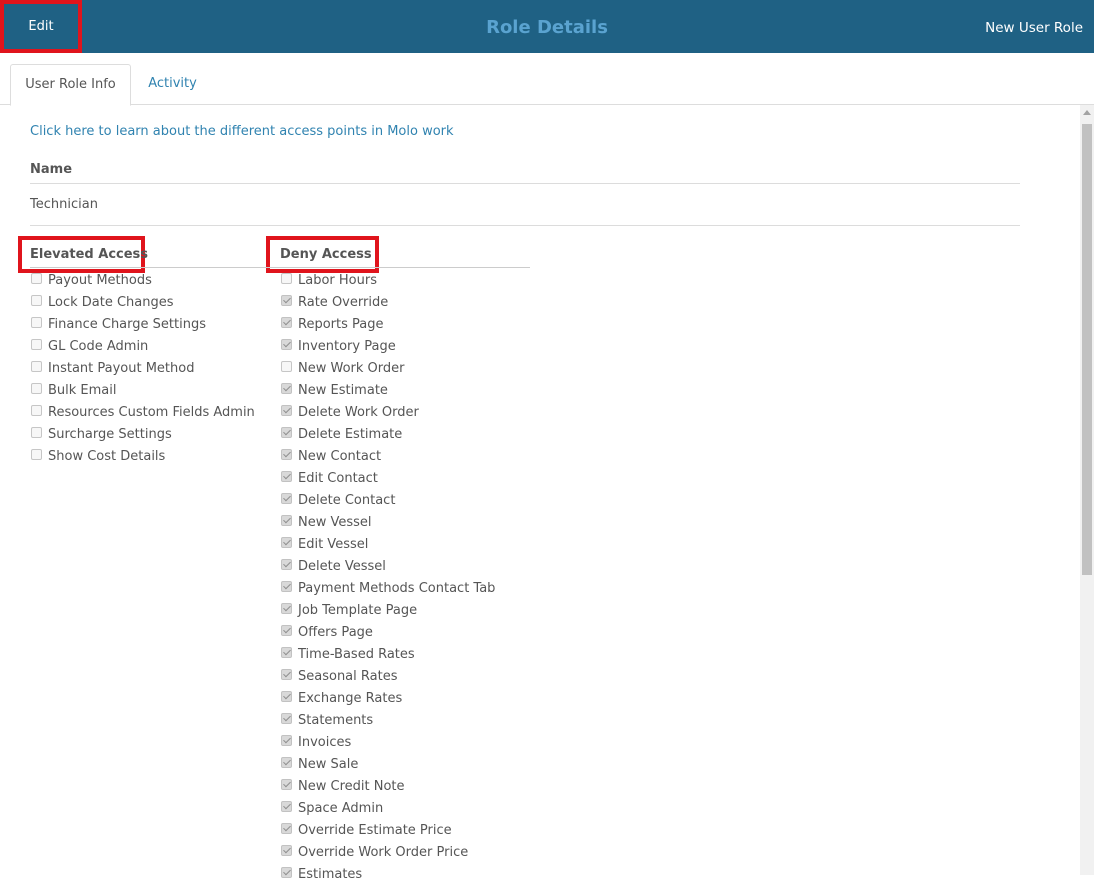 The image size is (1094, 891). What do you see at coordinates (142, 395) in the screenshot?
I see `elevated-access-item: Bulk Email` at bounding box center [142, 395].